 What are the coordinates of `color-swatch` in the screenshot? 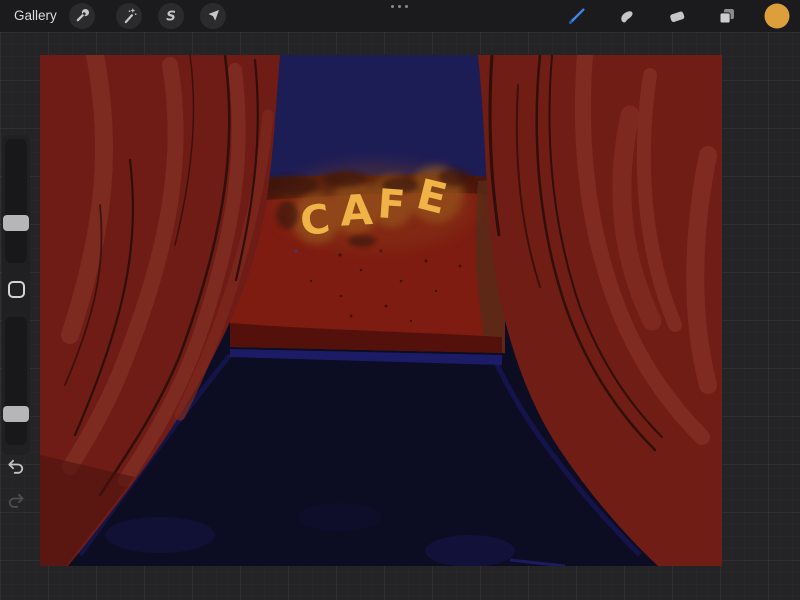 It's located at (777, 16).